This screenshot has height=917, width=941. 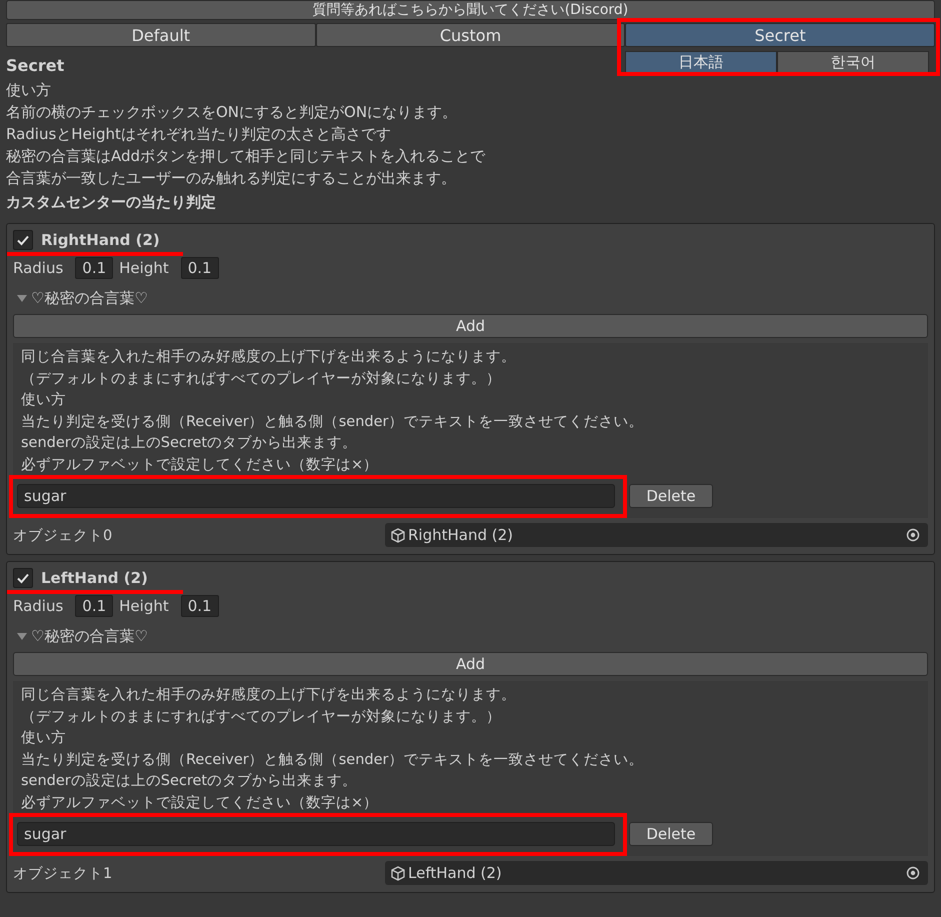 What do you see at coordinates (161, 35) in the screenshot?
I see `tab: Default` at bounding box center [161, 35].